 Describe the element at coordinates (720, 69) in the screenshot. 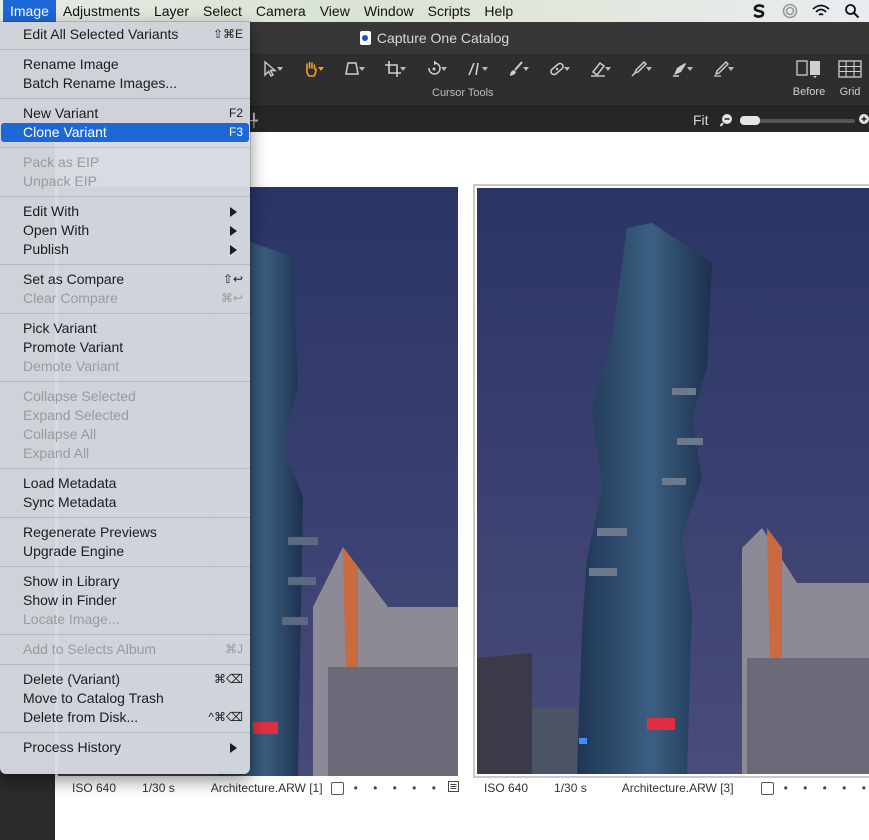

I see `annotate-icon` at that location.